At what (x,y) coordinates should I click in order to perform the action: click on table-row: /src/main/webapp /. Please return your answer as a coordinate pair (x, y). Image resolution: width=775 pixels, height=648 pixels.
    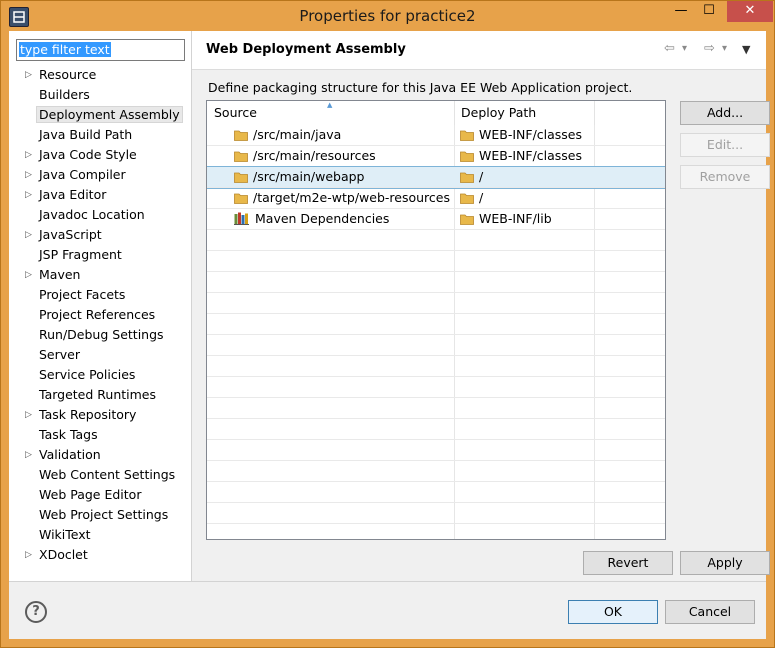
    Looking at the image, I should click on (436, 177).